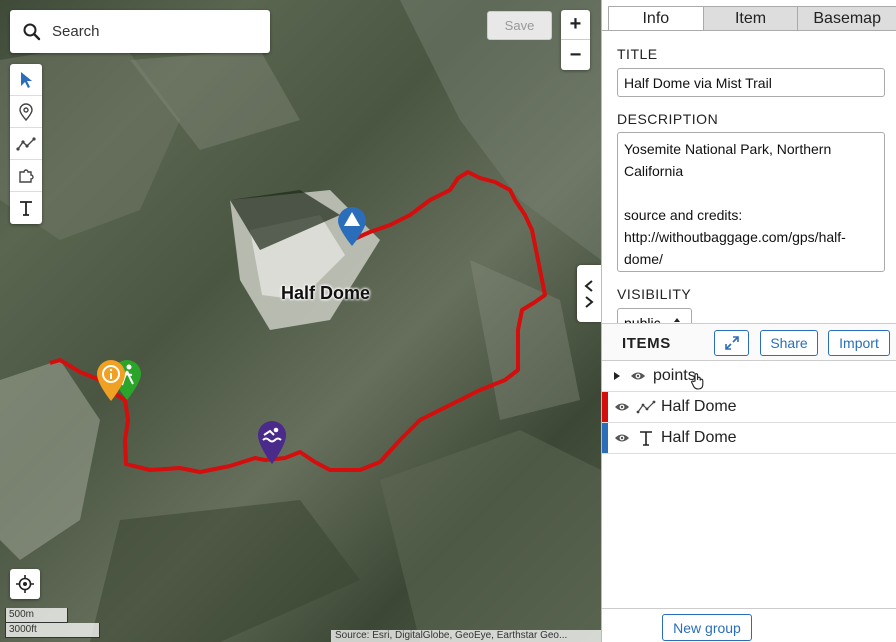 The width and height of the screenshot is (896, 642). Describe the element at coordinates (36, 615) in the screenshot. I see `scale-metric: 500m` at that location.